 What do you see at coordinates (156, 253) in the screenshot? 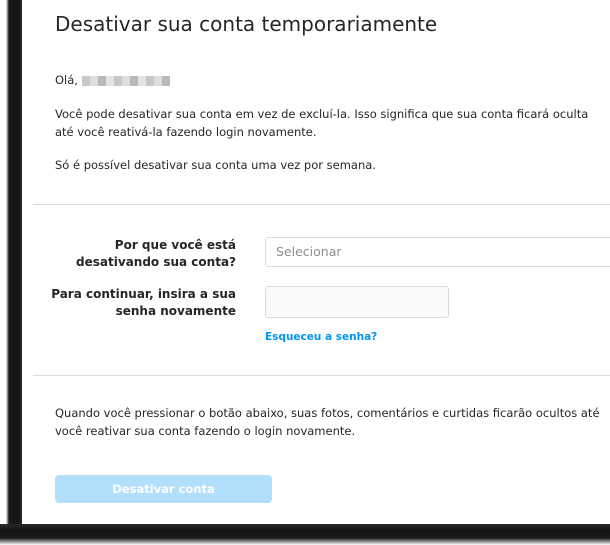
I see `reason-label: Por que você está desativando sua conta?` at bounding box center [156, 253].